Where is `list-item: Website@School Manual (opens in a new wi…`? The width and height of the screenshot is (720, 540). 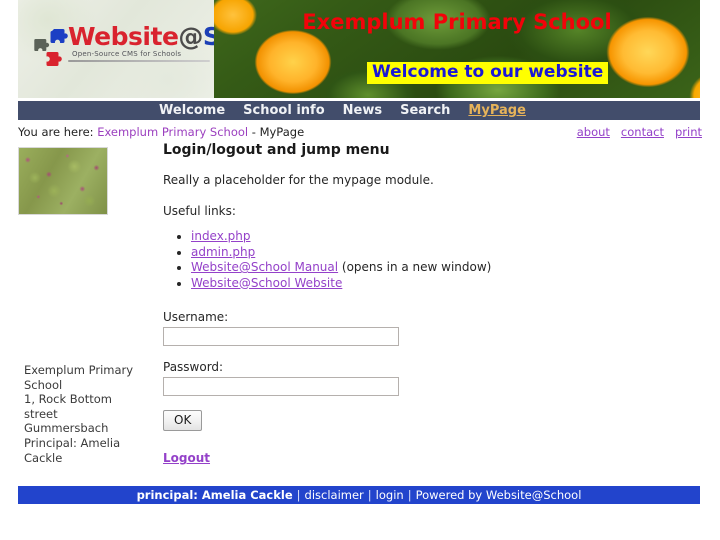 list-item: Website@School Manual (opens in a new wi… is located at coordinates (377, 267).